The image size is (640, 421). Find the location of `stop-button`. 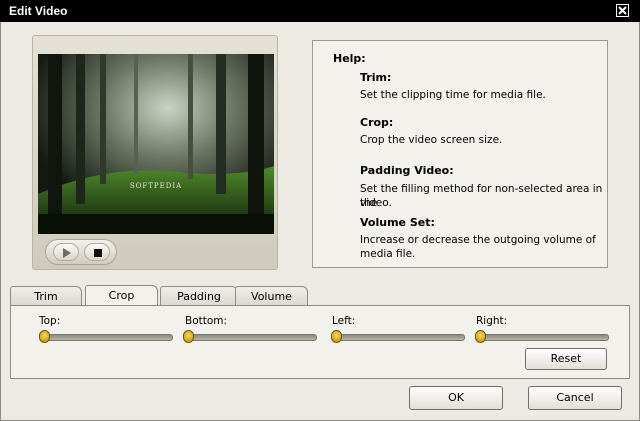

stop-button is located at coordinates (97, 252).